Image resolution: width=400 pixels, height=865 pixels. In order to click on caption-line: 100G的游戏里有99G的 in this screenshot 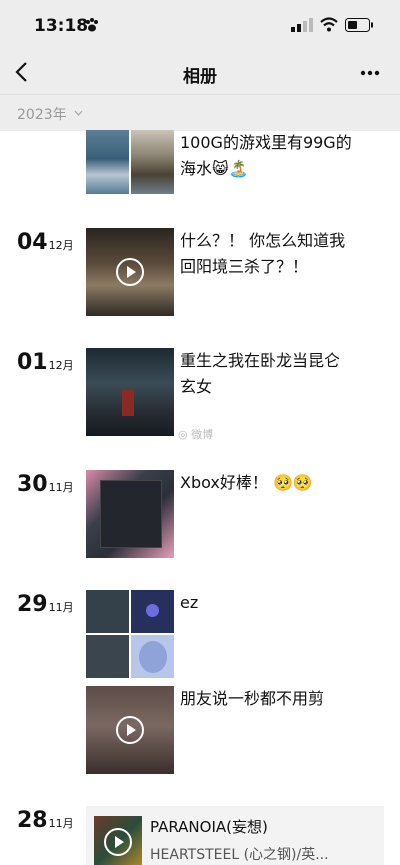, I will do `click(266, 142)`.